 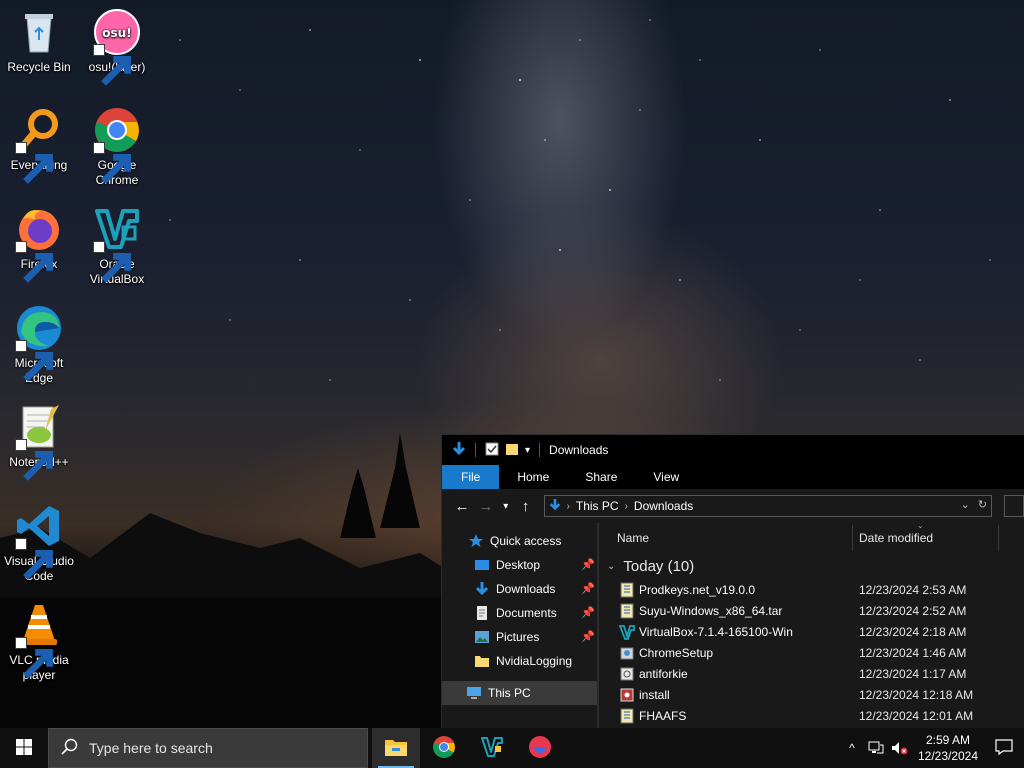 I want to click on nav-label: Desktop, so click(x=518, y=565).